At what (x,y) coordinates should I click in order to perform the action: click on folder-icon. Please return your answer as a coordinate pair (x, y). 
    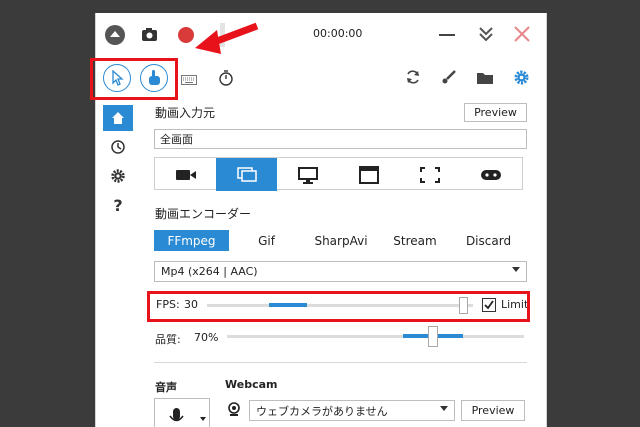
    Looking at the image, I should click on (485, 78).